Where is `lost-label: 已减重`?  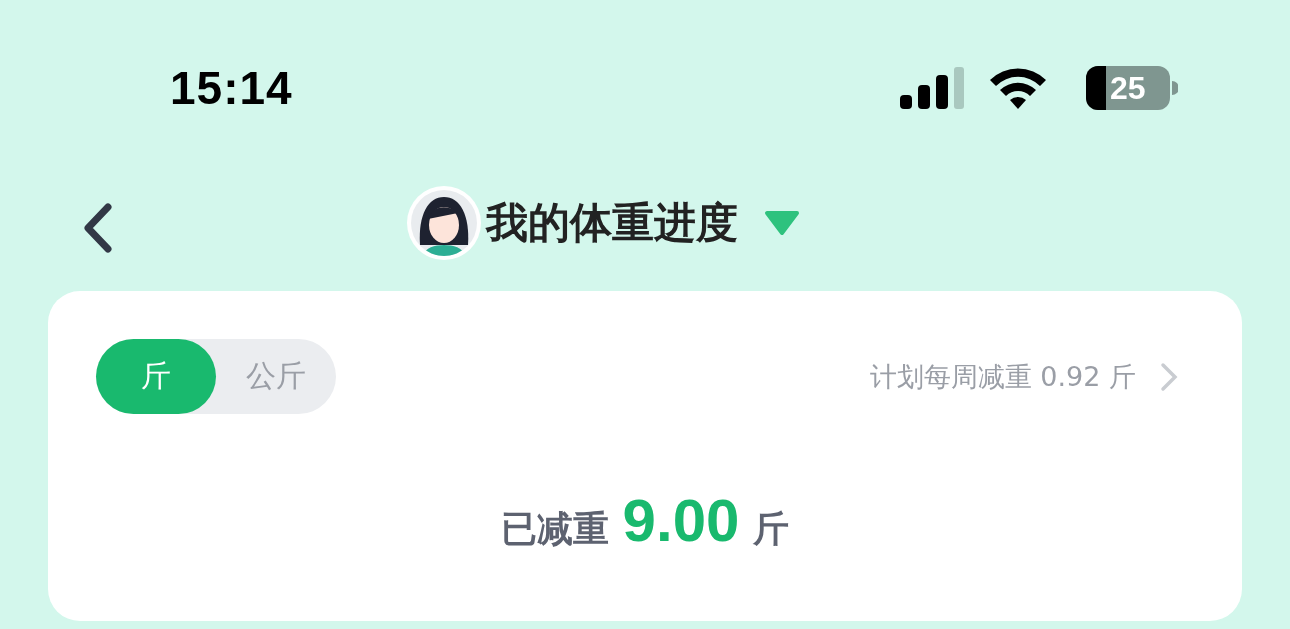
lost-label: 已减重 is located at coordinates (554, 529).